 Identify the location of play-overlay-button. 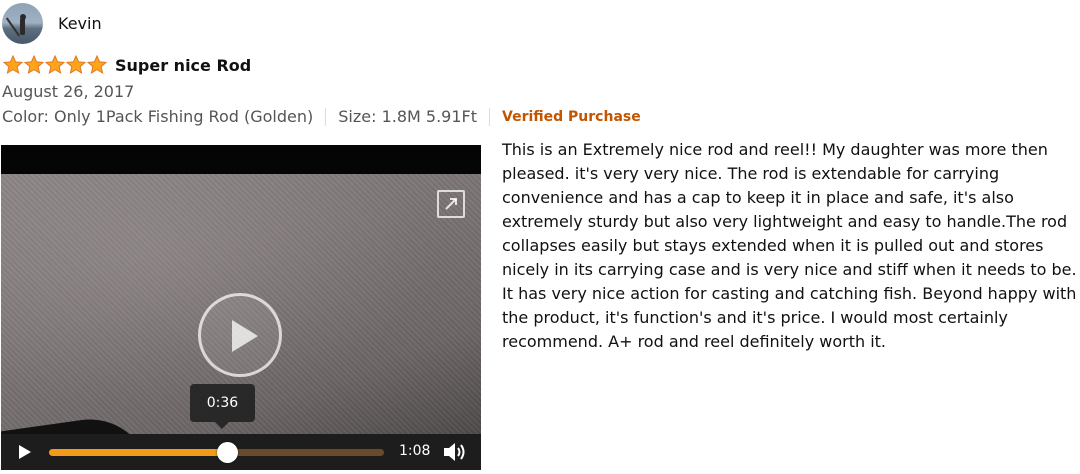
(240, 335).